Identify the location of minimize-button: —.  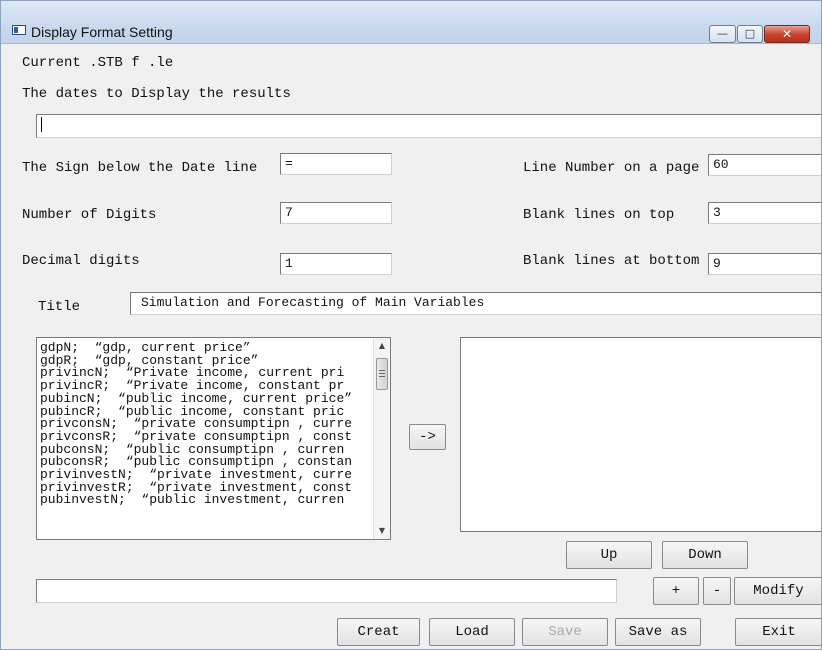
(722, 34).